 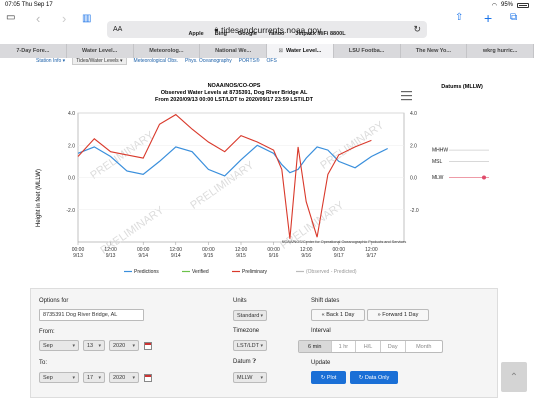 I want to click on y-tick-label-right: -2.0, so click(x=414, y=211).